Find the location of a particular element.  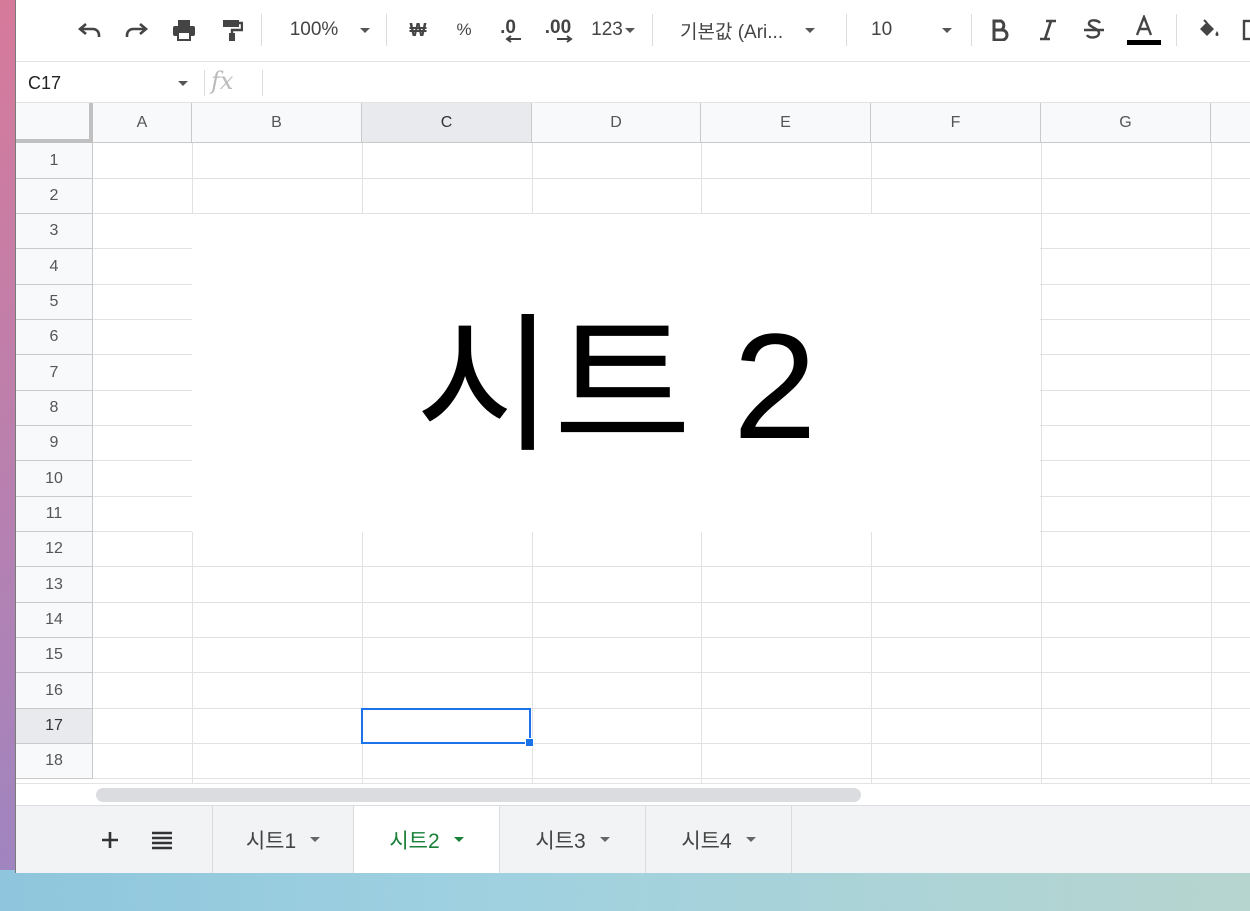

cell-reference: C17 is located at coordinates (45, 82).